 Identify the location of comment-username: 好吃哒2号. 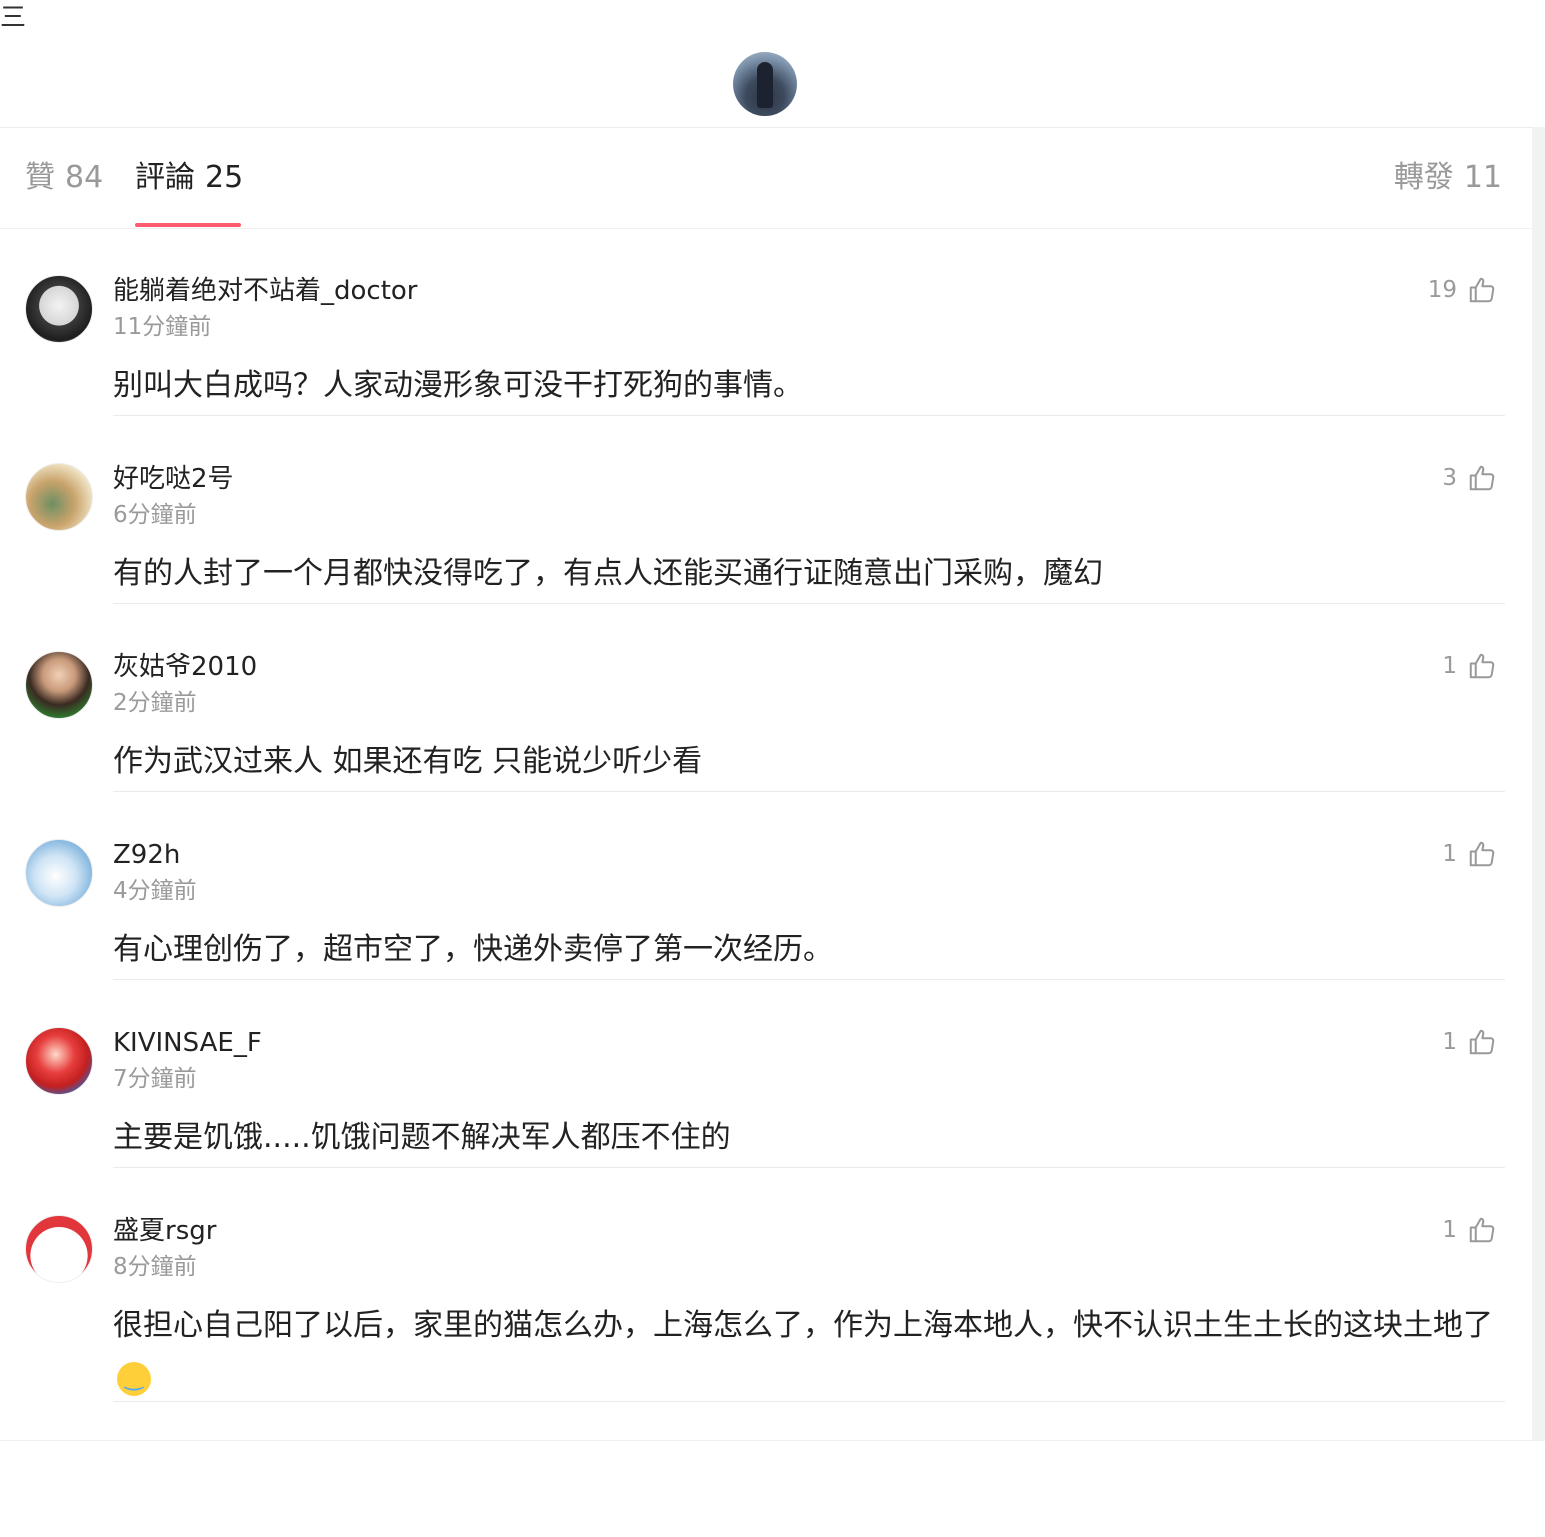
(173, 479).